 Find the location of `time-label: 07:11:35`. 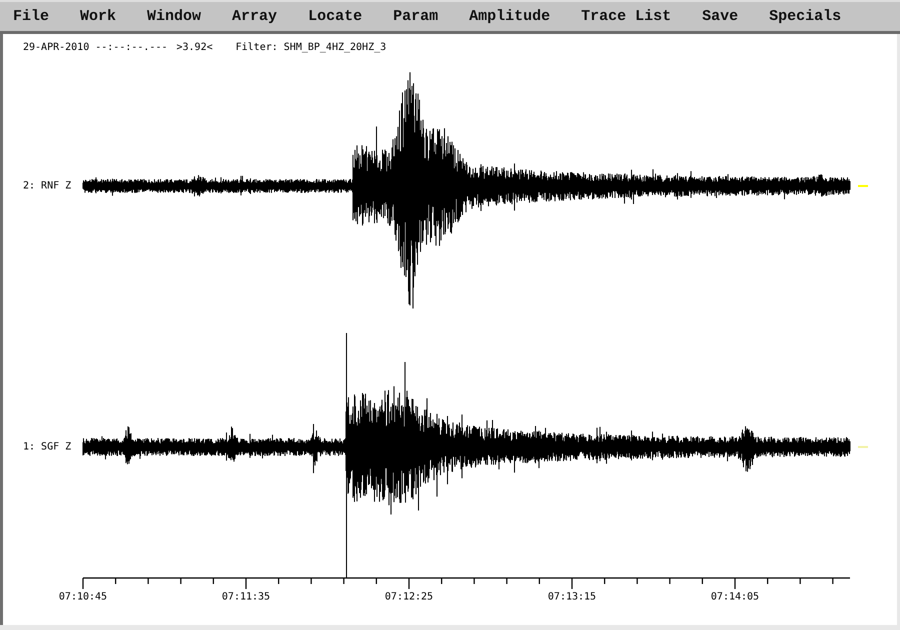

time-label: 07:11:35 is located at coordinates (246, 597).